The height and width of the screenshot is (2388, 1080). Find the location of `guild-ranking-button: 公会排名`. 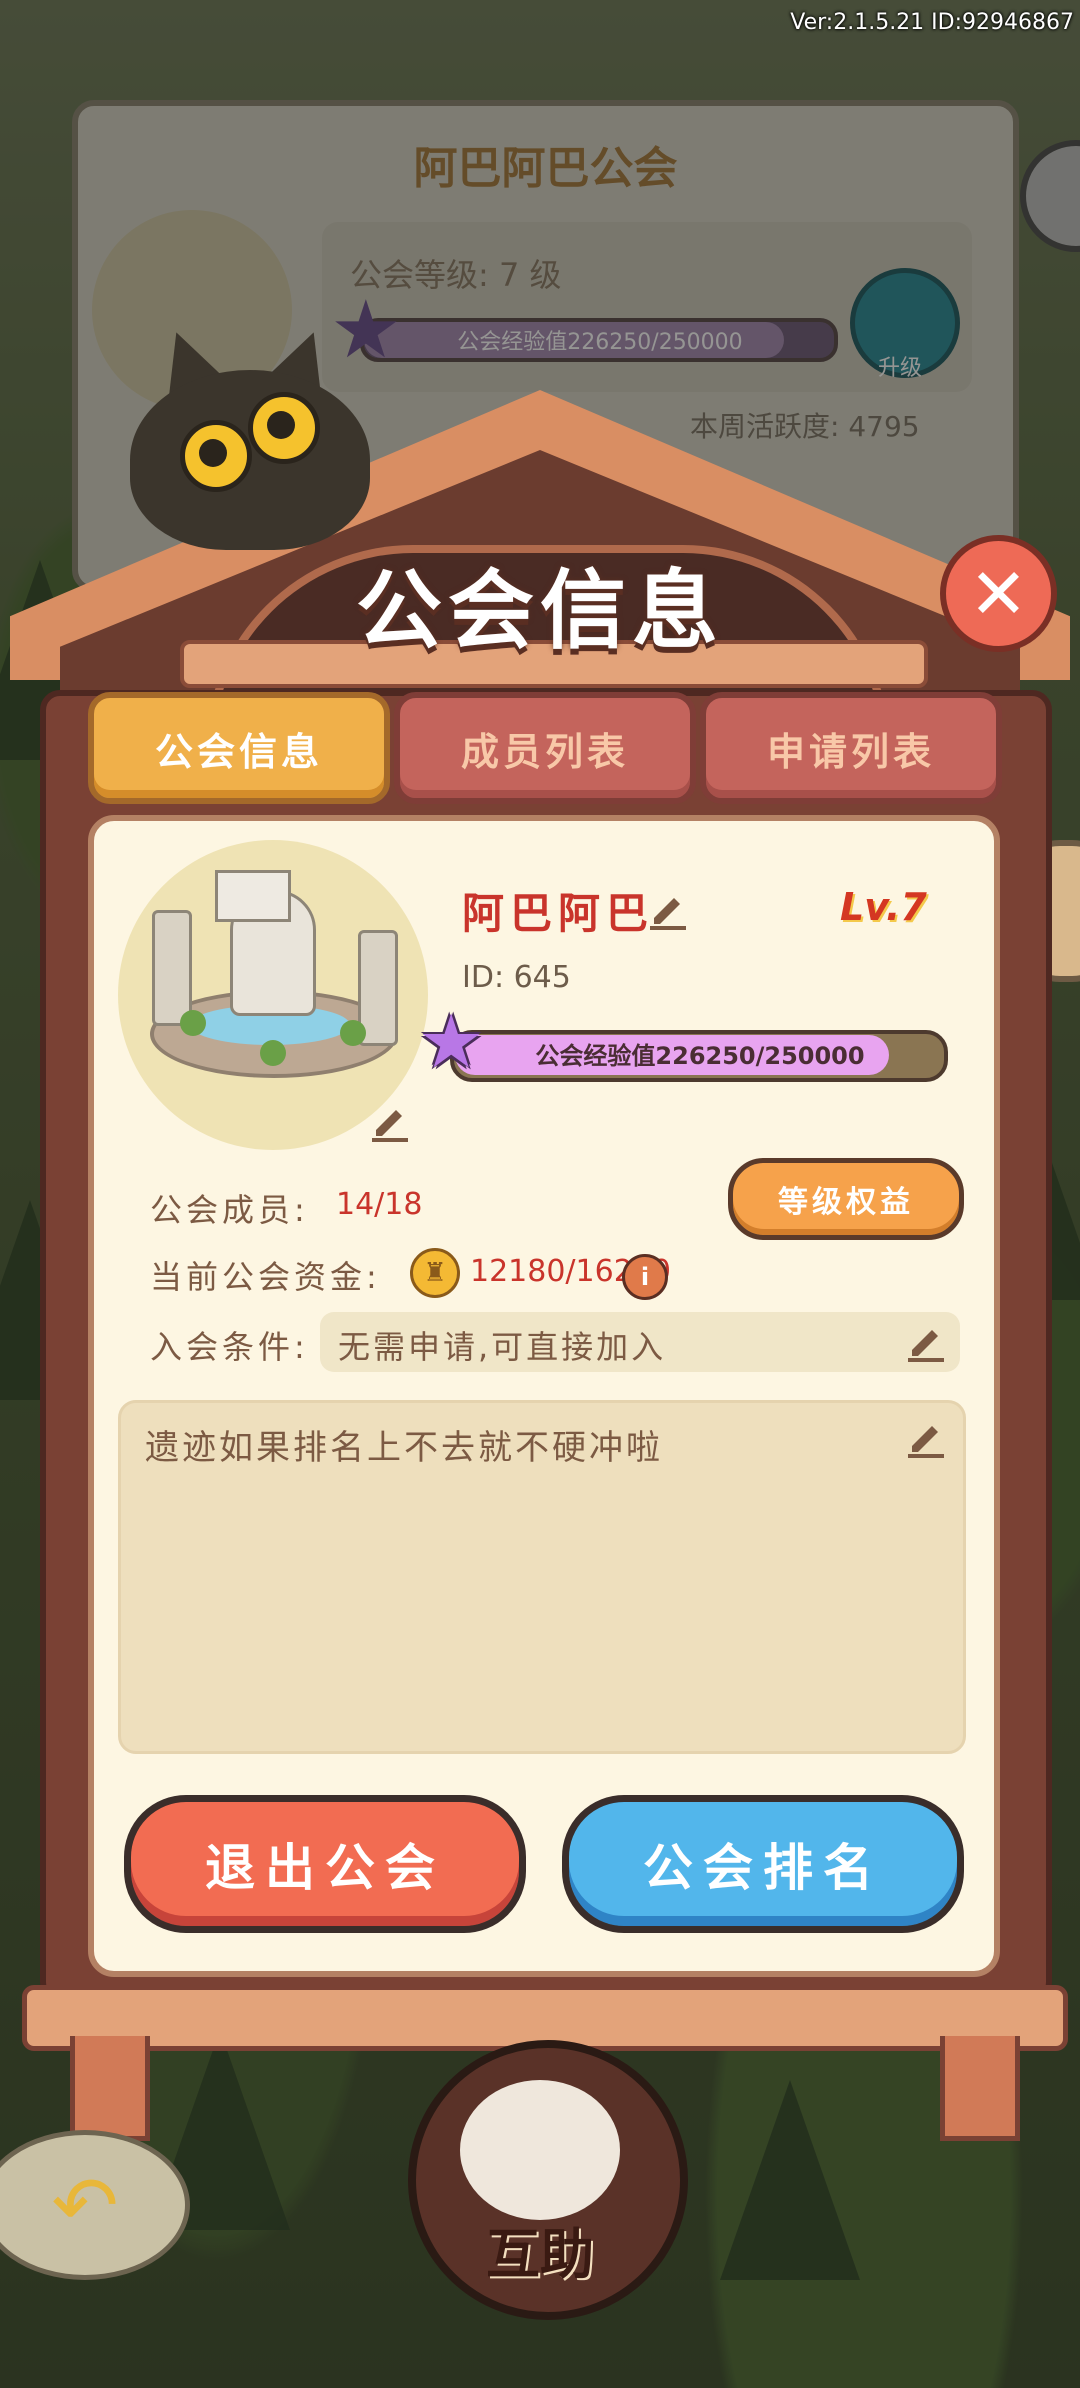

guild-ranking-button: 公会排名 is located at coordinates (763, 1864).